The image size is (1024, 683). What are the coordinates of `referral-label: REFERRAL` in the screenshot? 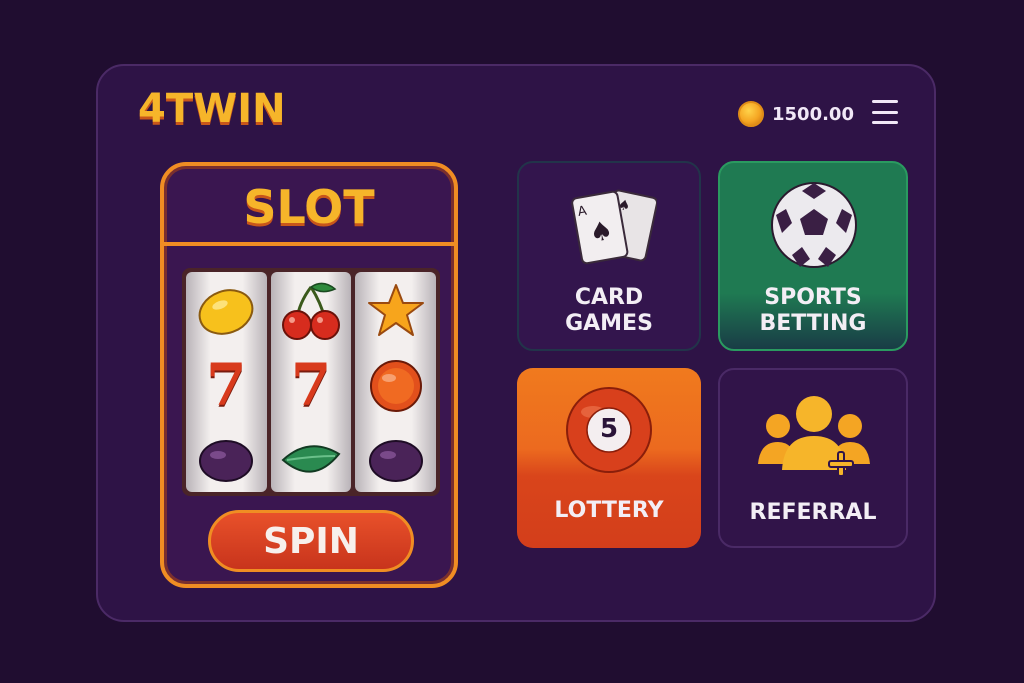 It's located at (813, 512).